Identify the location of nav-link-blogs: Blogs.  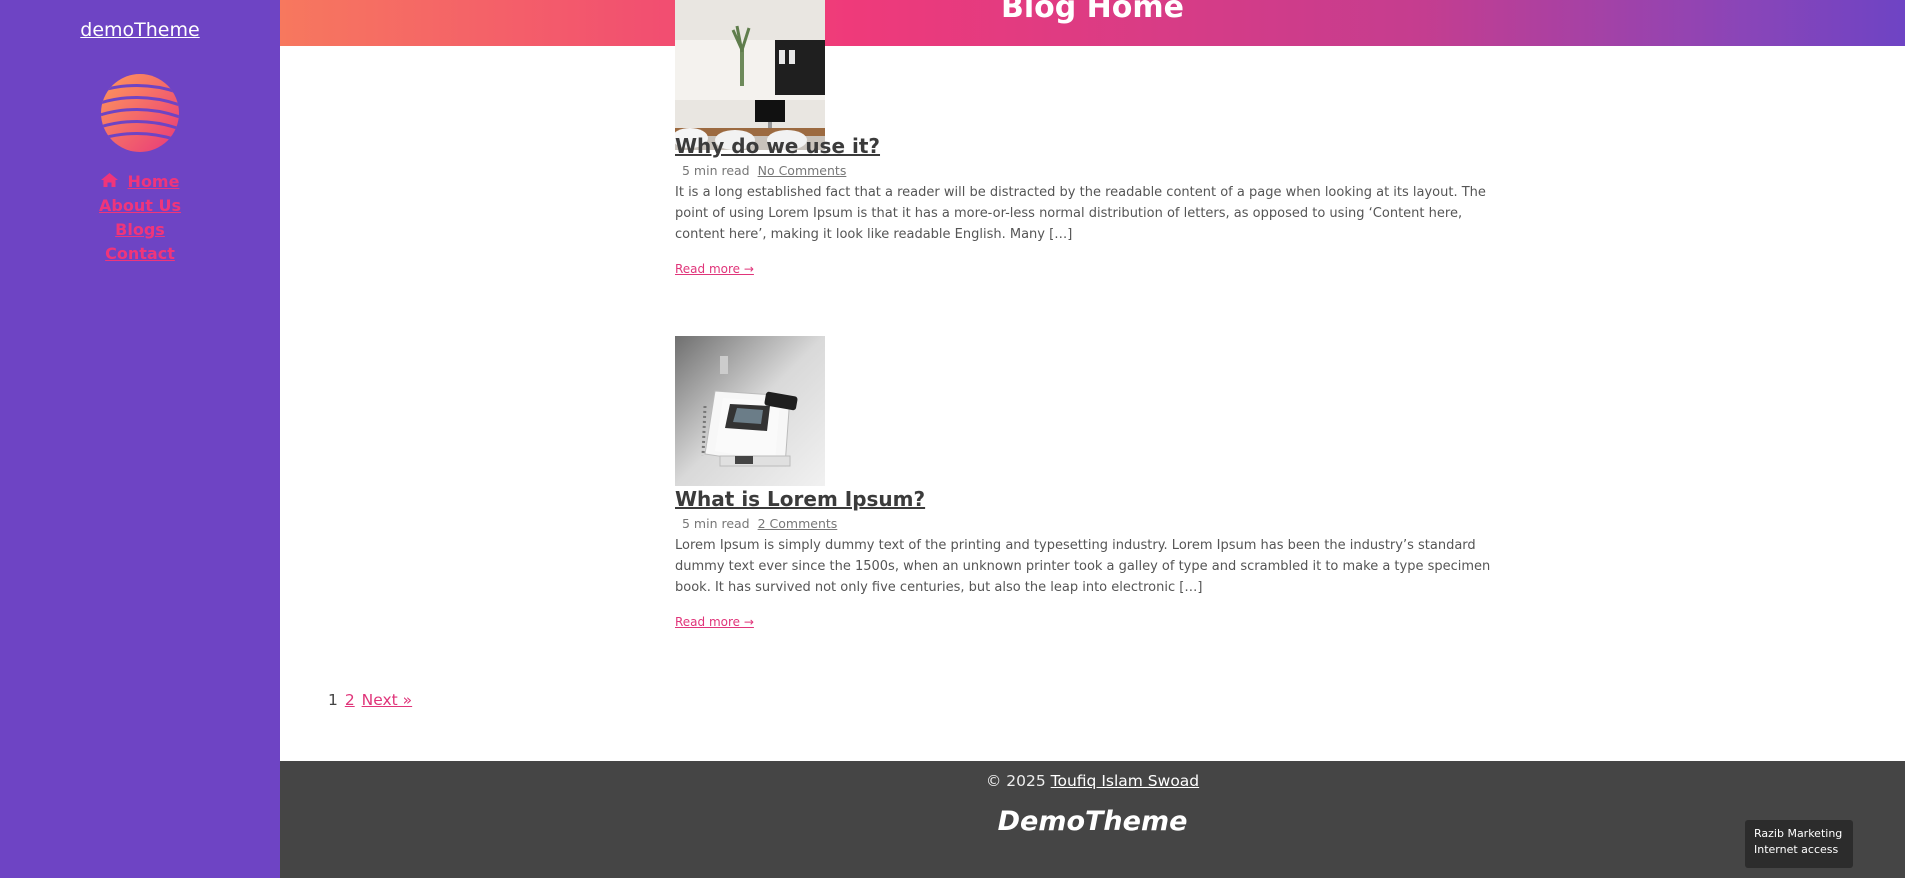
(140, 229).